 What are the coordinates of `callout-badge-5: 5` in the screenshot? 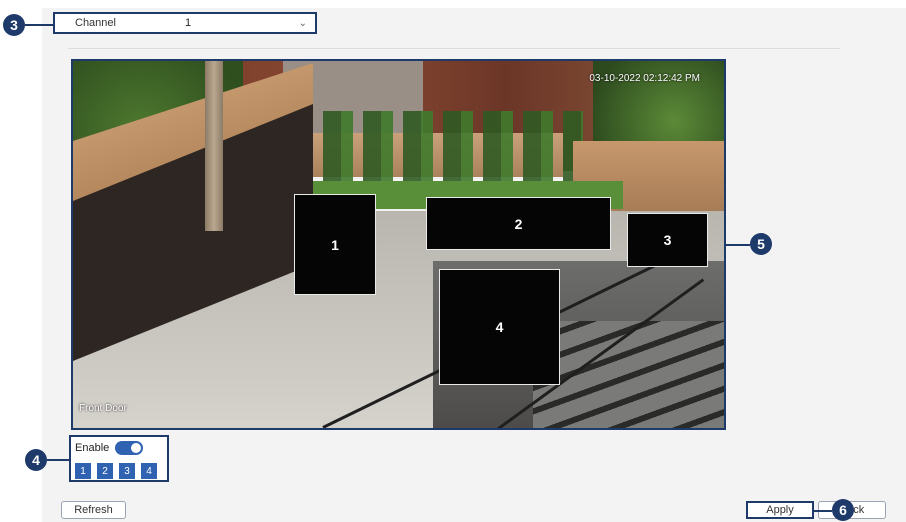 It's located at (761, 244).